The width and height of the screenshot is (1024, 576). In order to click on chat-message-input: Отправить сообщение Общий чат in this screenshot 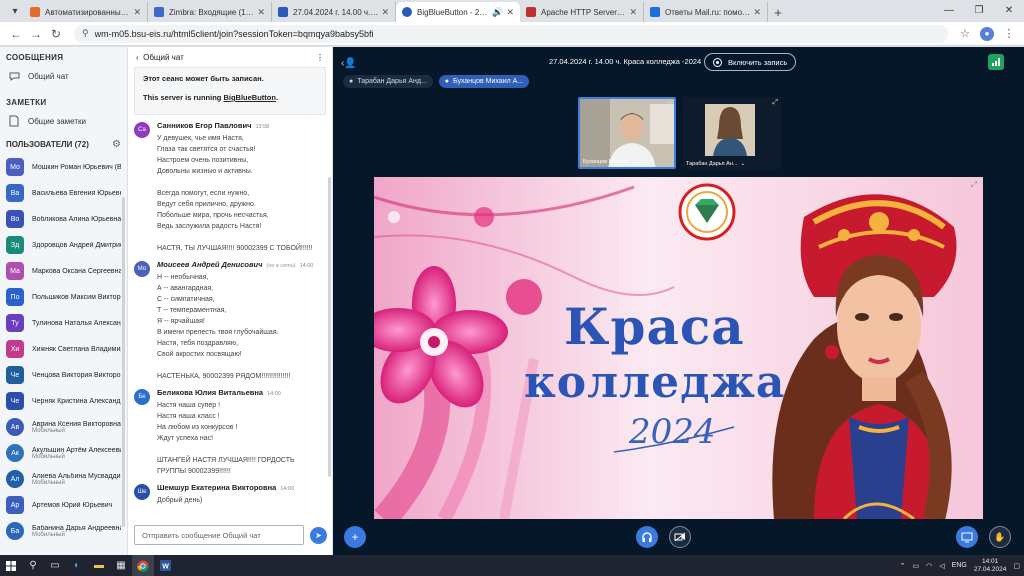, I will do `click(219, 535)`.